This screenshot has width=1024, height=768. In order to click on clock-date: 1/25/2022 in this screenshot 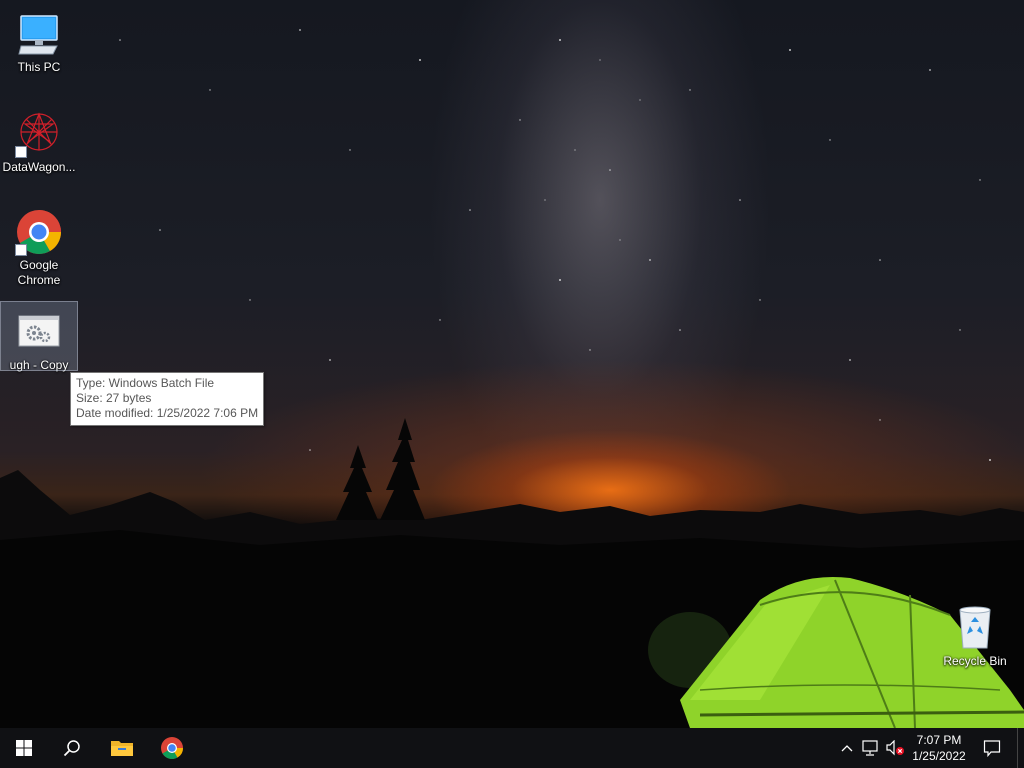, I will do `click(939, 756)`.